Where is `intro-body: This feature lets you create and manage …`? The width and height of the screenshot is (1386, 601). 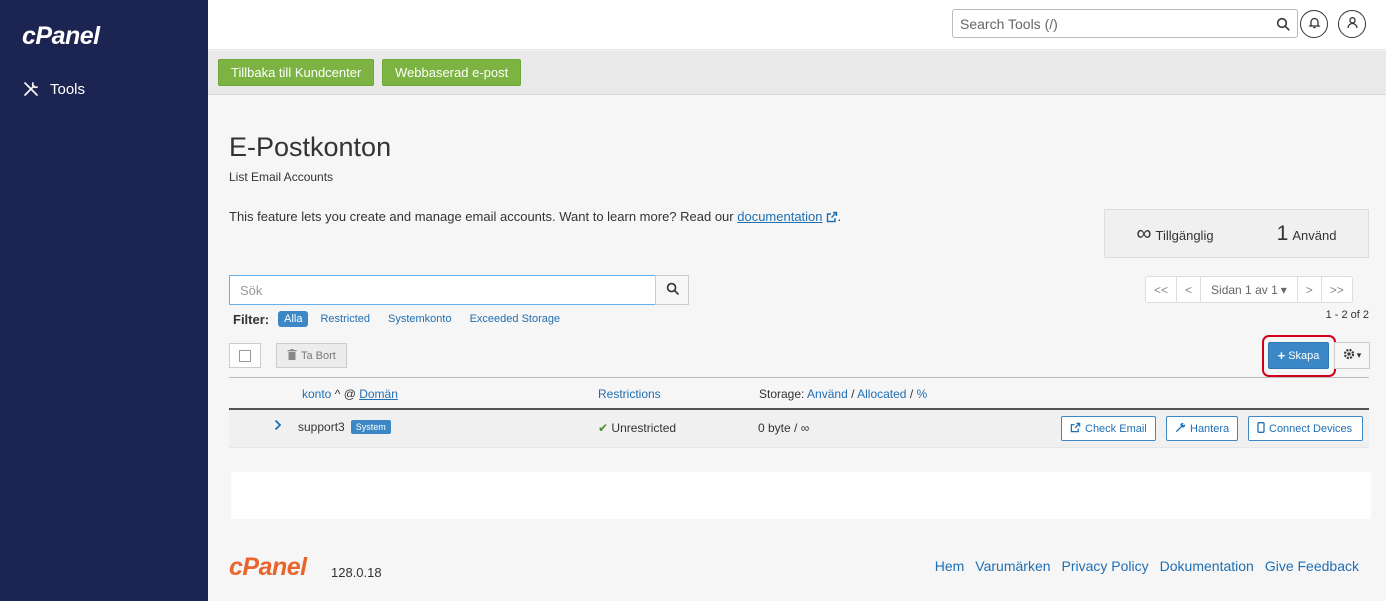
intro-body: This feature lets you create and manage … is located at coordinates (483, 216).